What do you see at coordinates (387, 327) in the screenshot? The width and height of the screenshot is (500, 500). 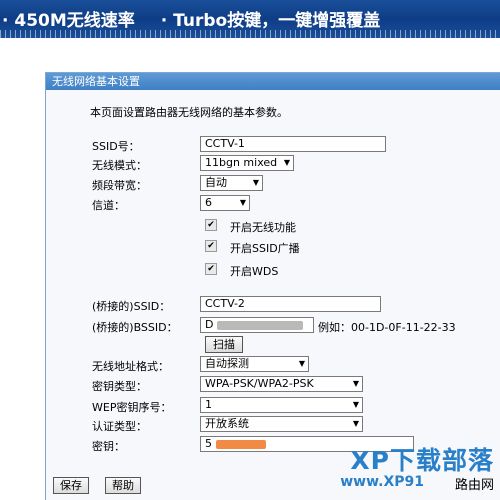 I see `bssid-example: 例如：00-1D-0F-11-22-33` at bounding box center [387, 327].